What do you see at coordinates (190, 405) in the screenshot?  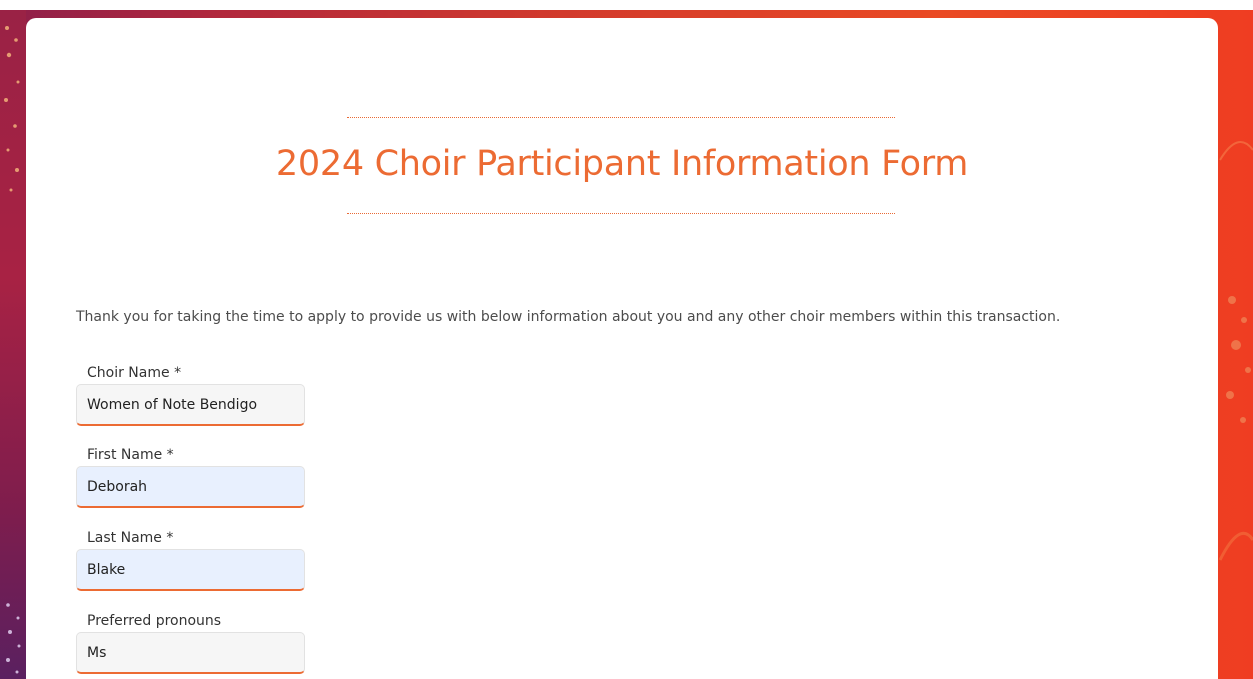 I see `choir-name-input` at bounding box center [190, 405].